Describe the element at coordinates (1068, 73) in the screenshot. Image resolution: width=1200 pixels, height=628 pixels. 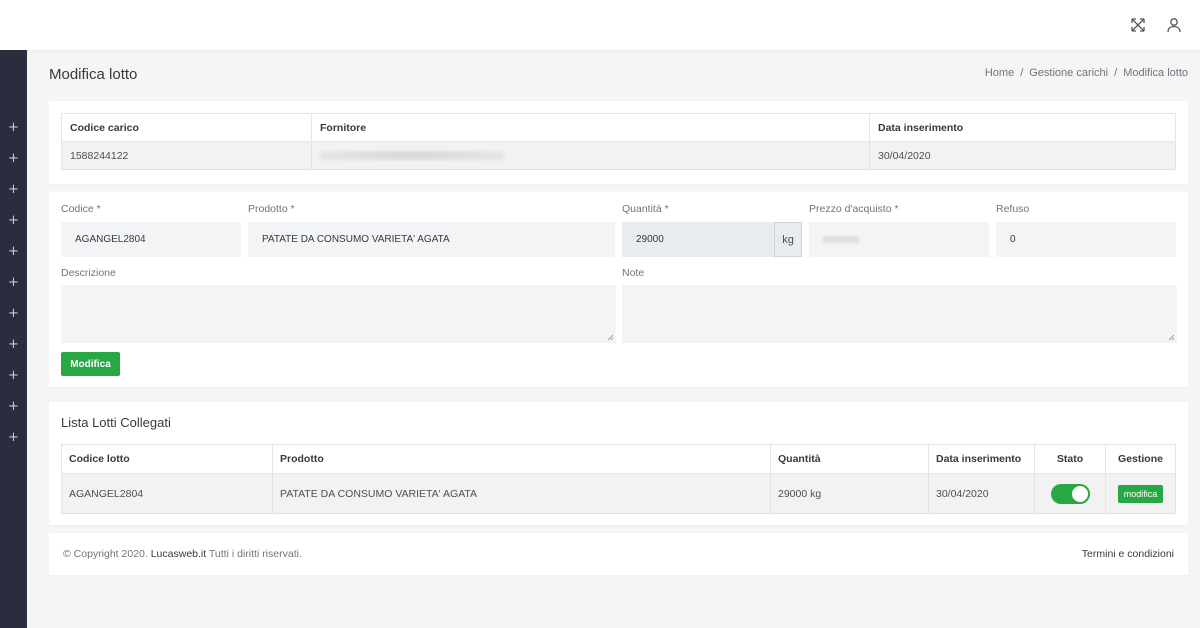
I see `breadcrumb-gestione-carichi: Gestione carichi` at that location.